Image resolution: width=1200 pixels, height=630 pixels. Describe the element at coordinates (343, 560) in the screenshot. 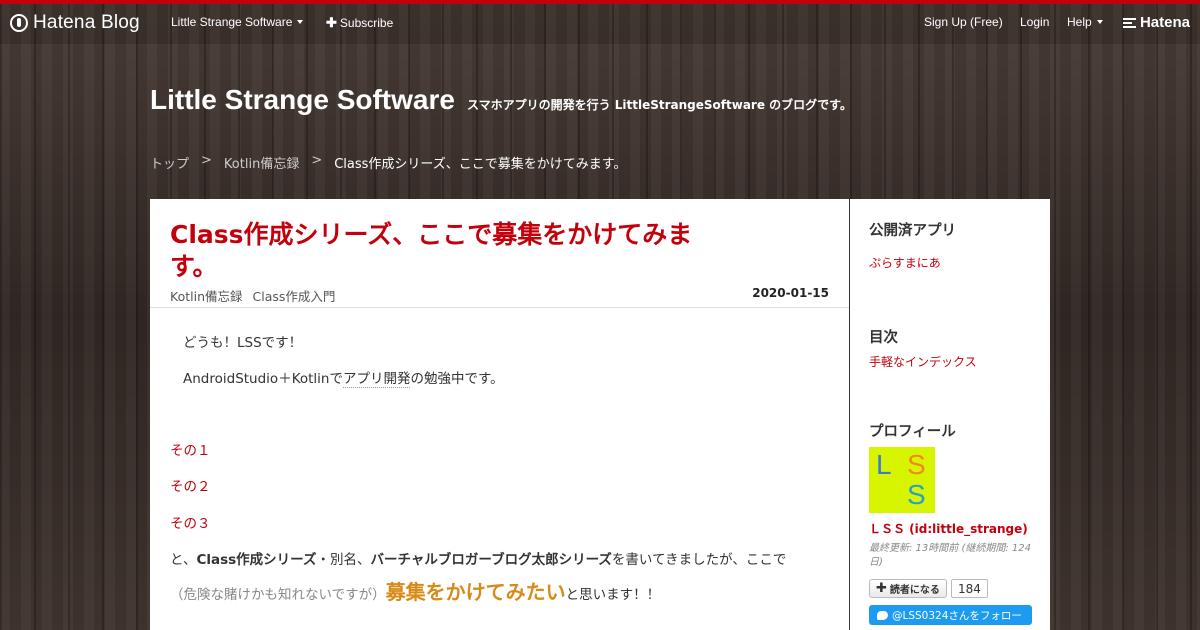

I see `text: ・別名、` at that location.